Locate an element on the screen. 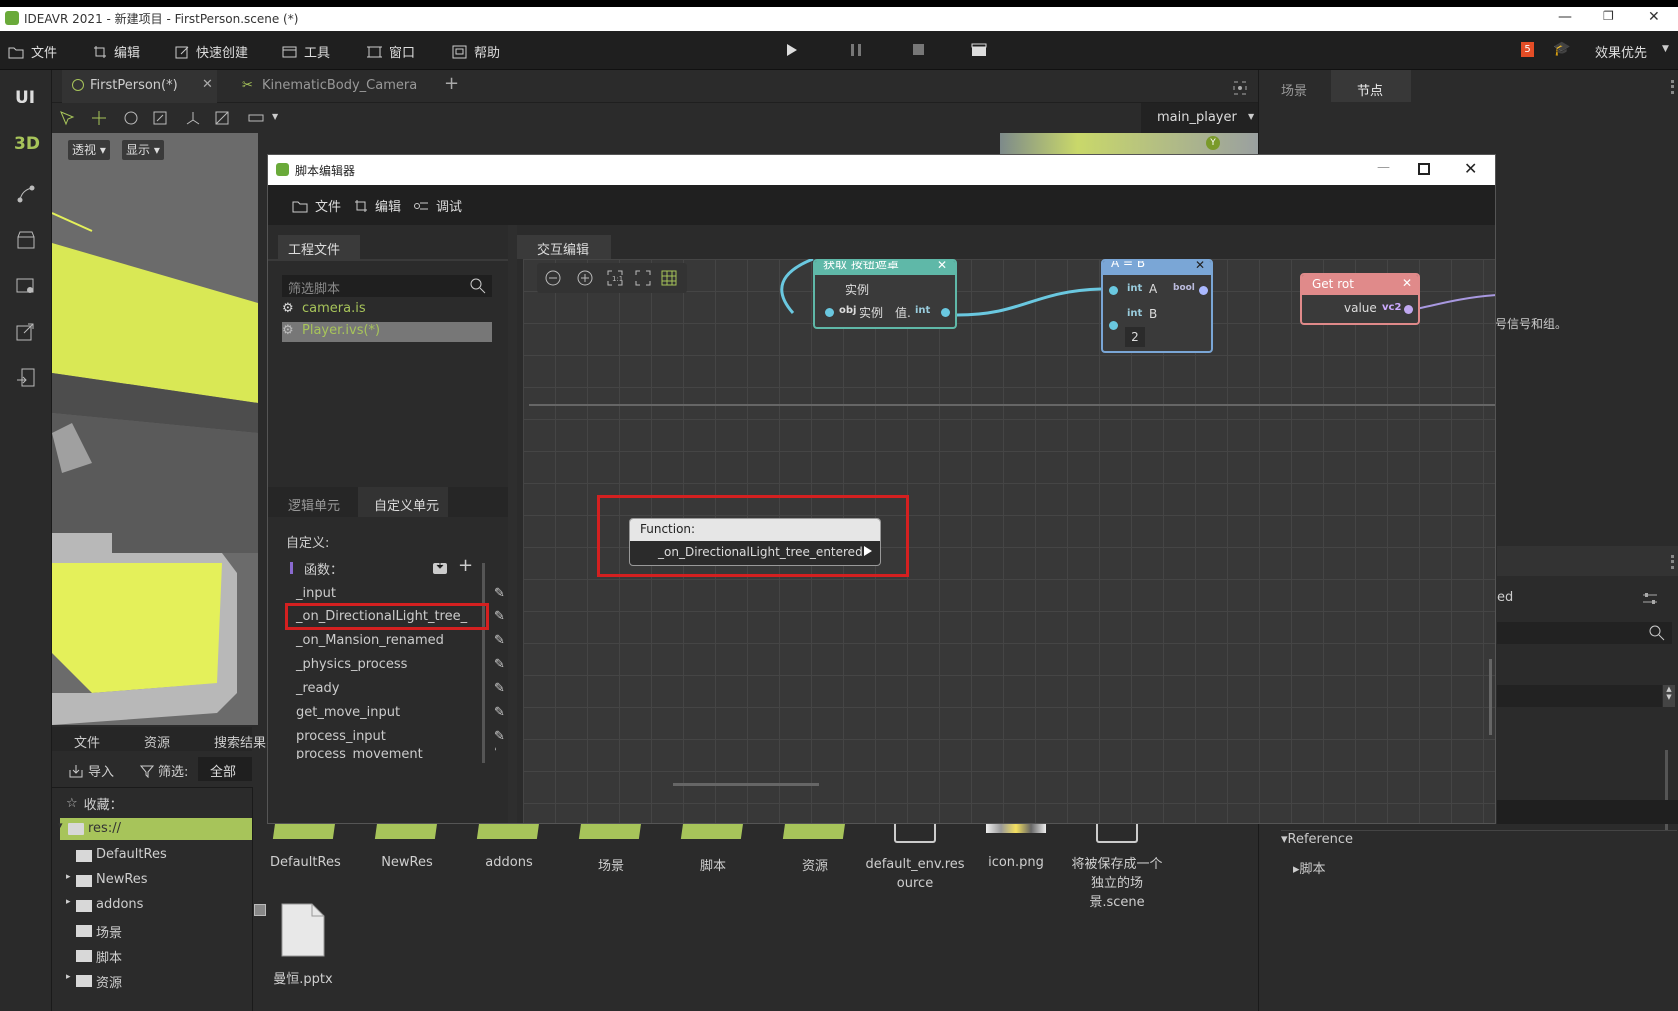 This screenshot has width=1678, height=1011. inspector-field is located at coordinates (1579, 696).